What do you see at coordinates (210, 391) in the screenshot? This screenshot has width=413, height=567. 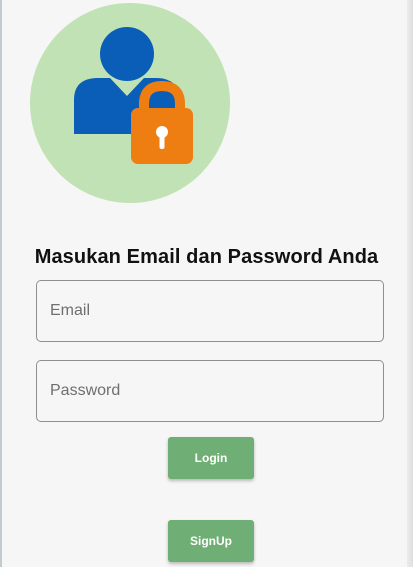 I see `password-field` at bounding box center [210, 391].